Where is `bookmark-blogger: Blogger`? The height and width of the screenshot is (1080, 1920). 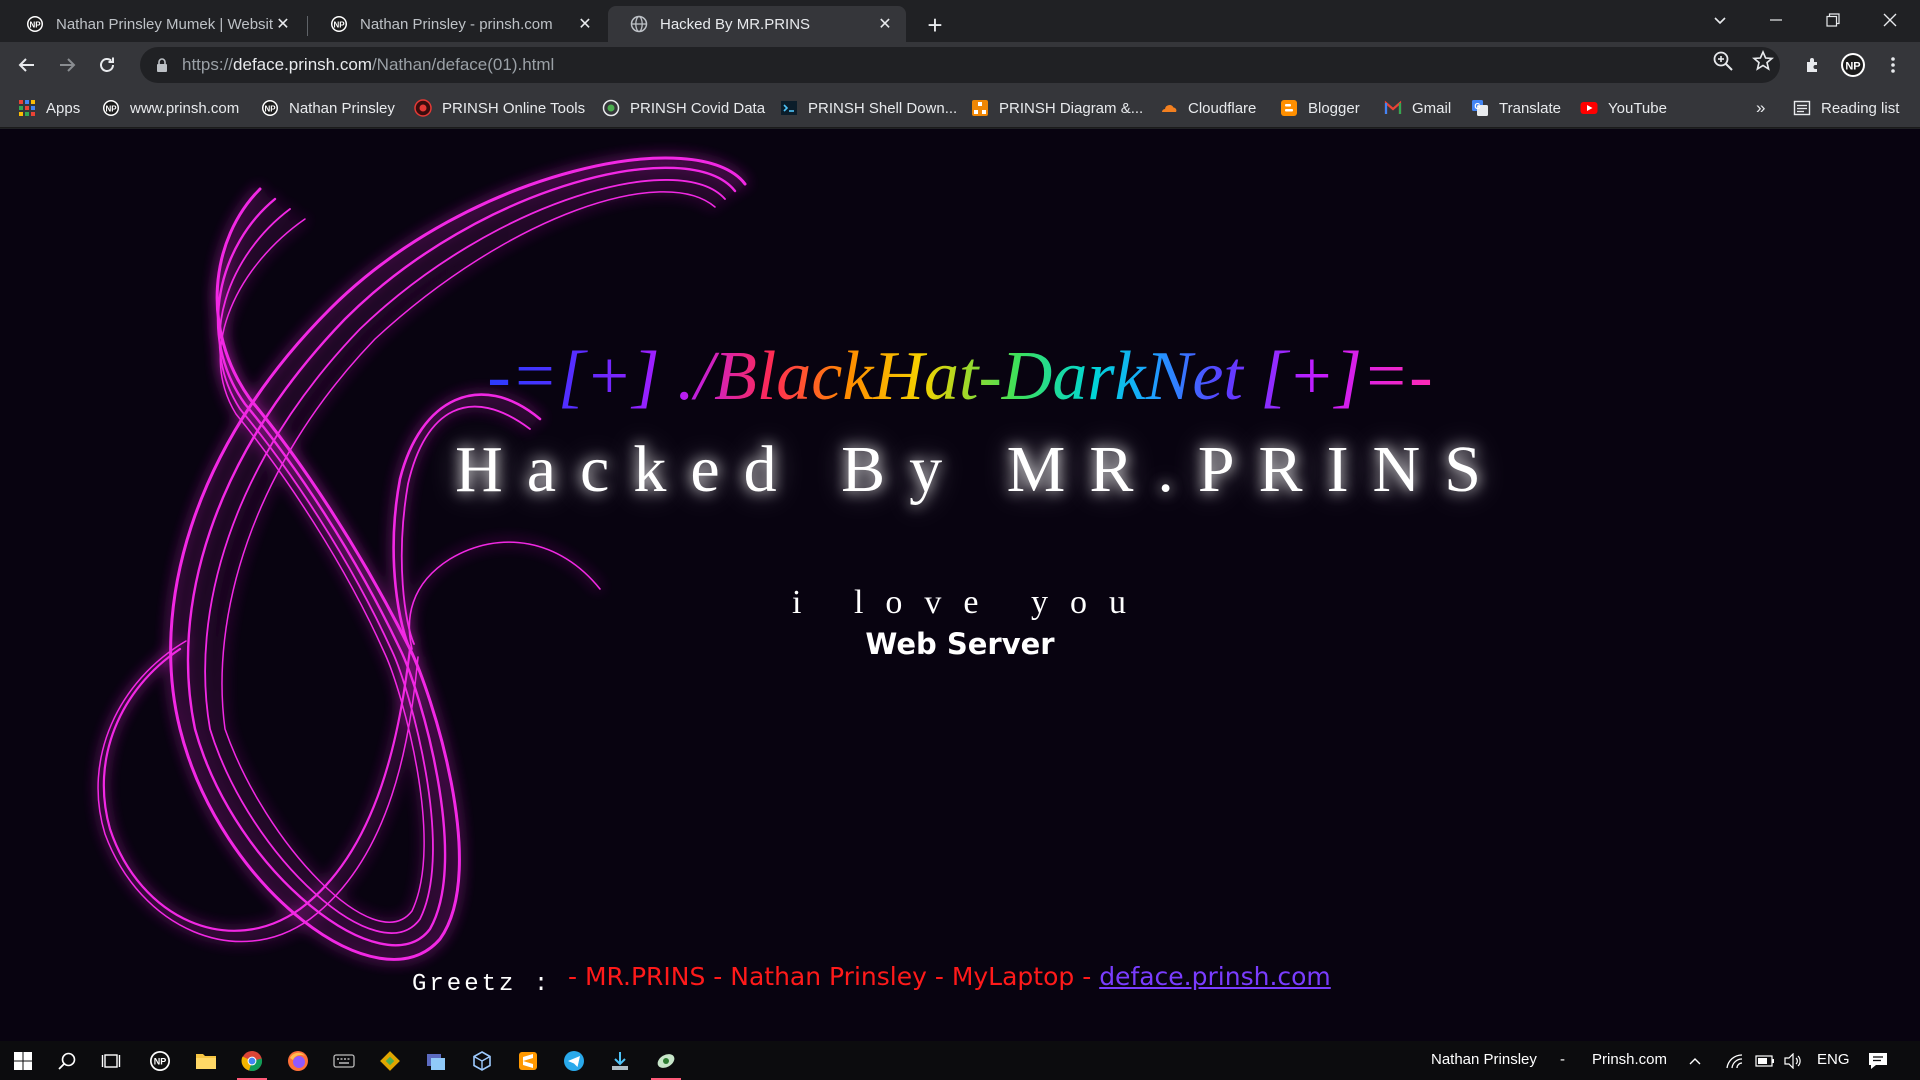
bookmark-blogger: Blogger is located at coordinates (1320, 108).